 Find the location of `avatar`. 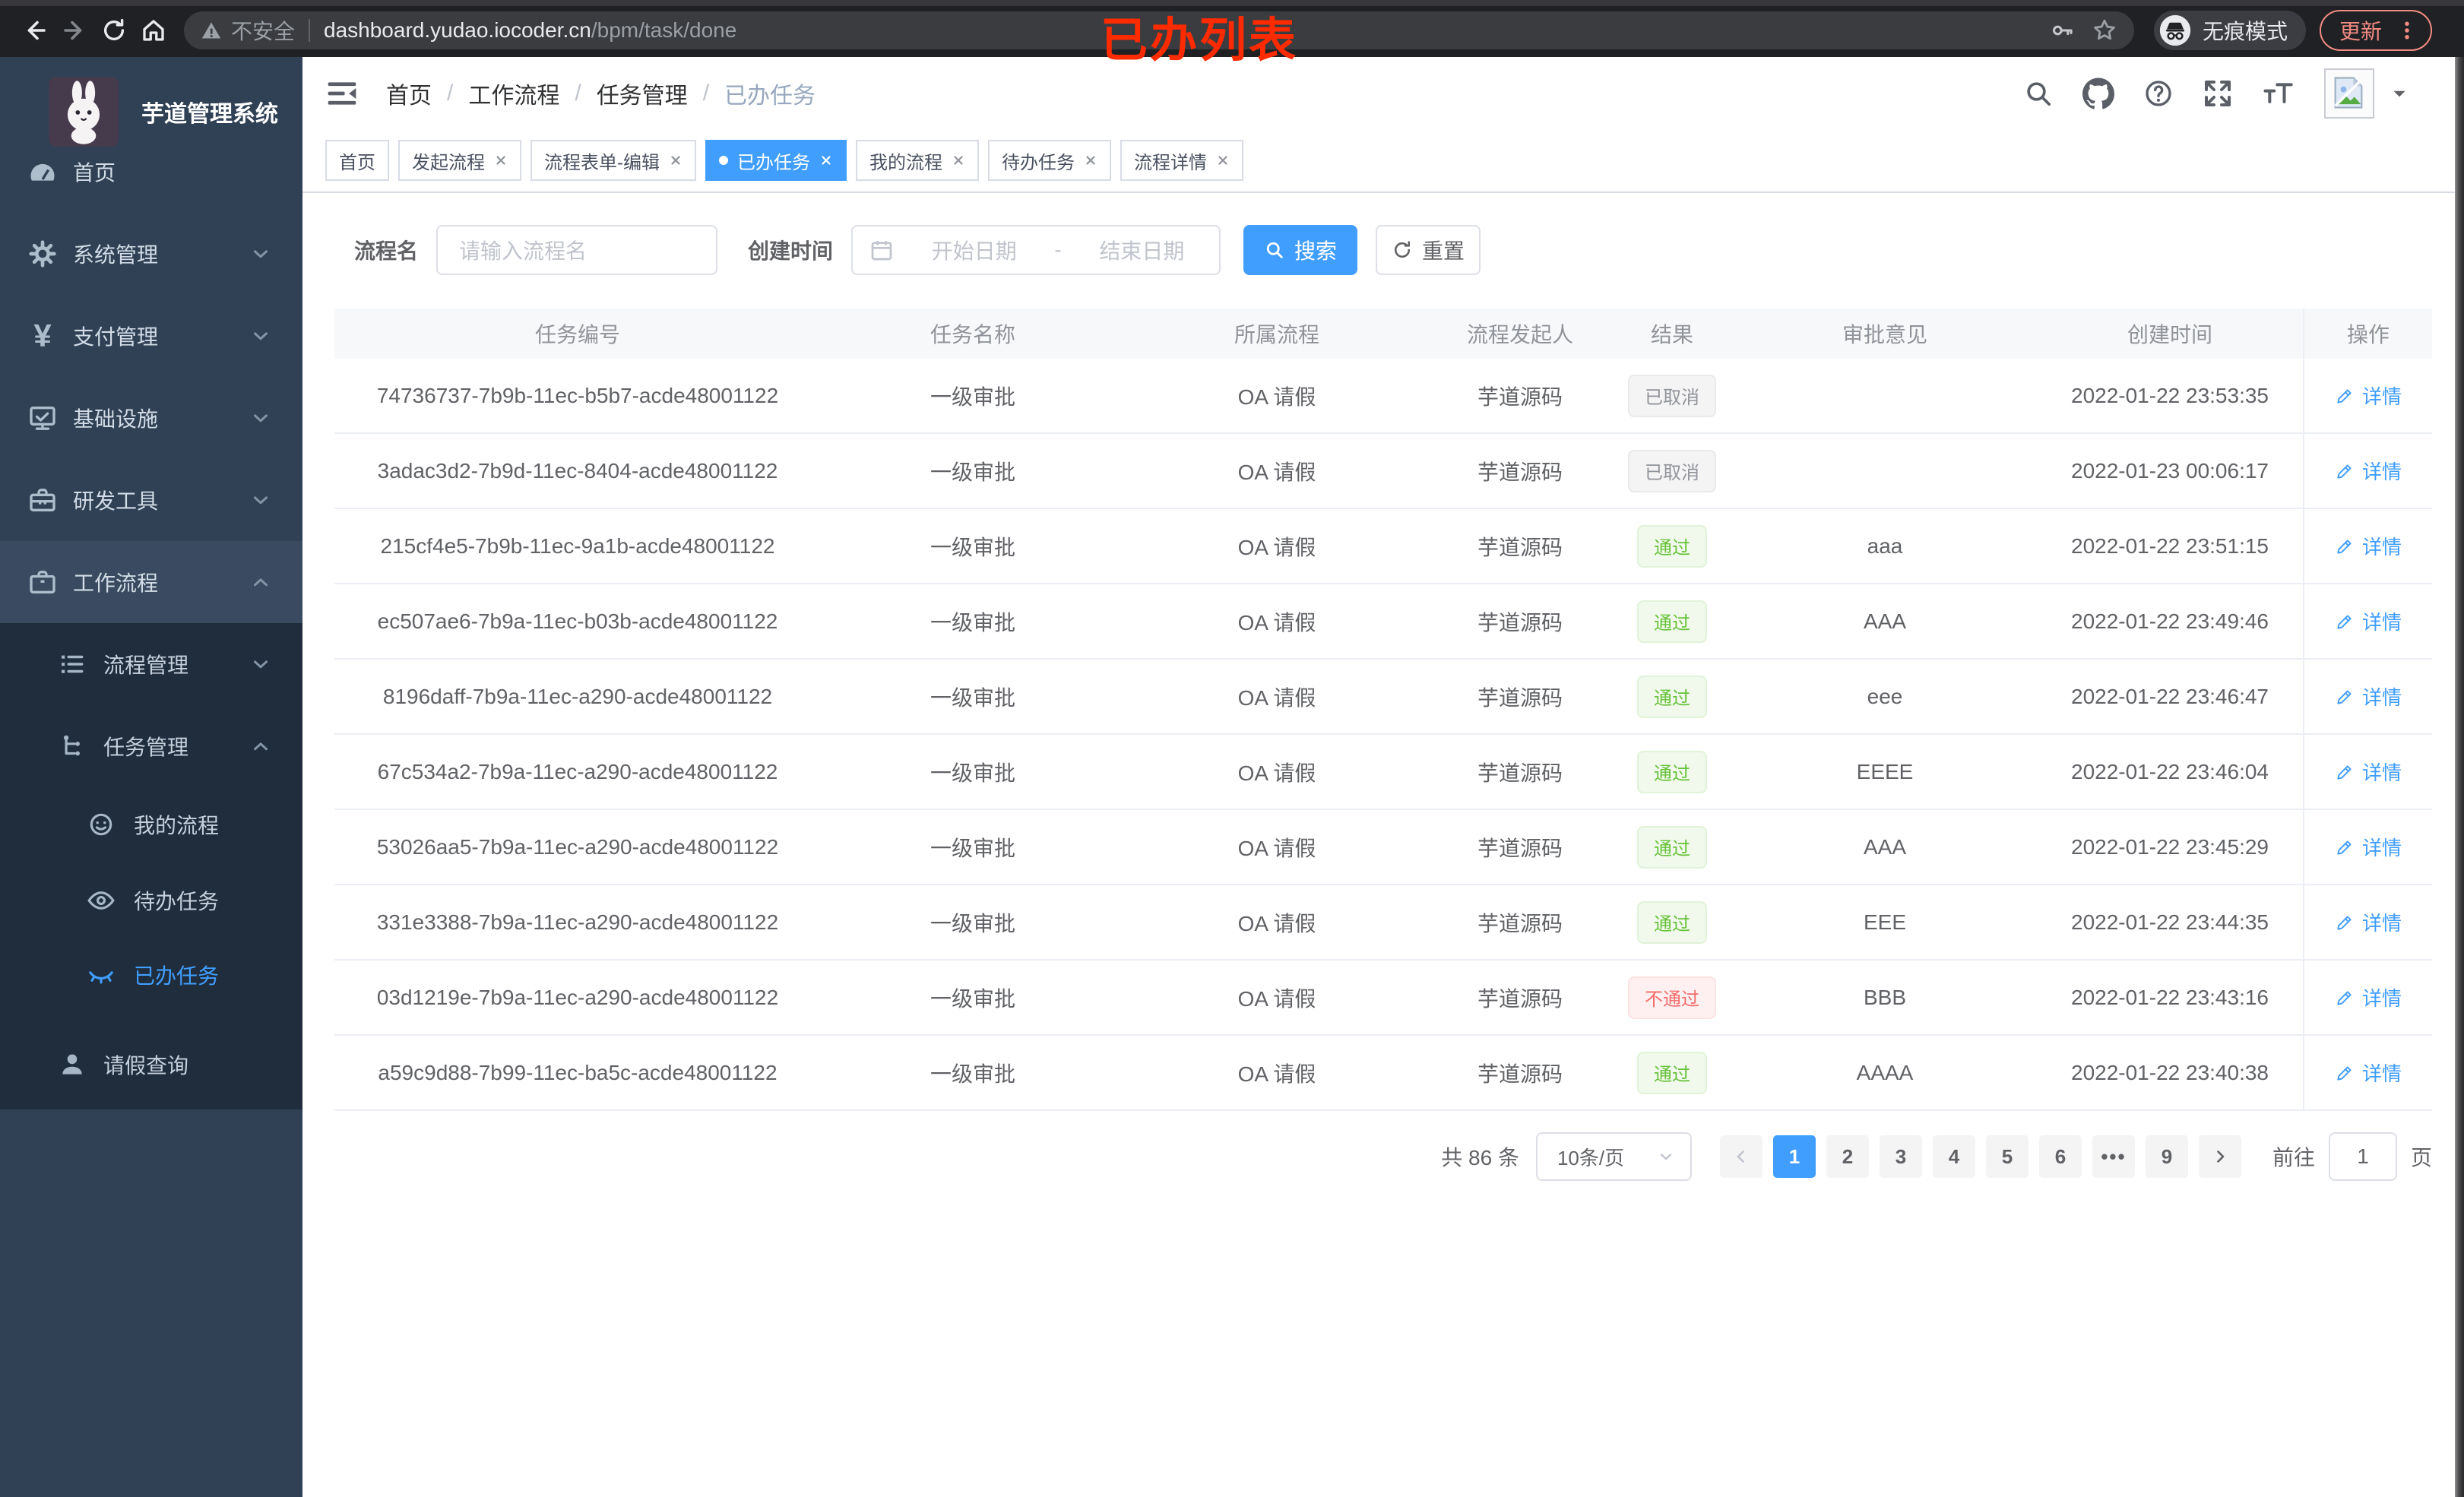

avatar is located at coordinates (2349, 93).